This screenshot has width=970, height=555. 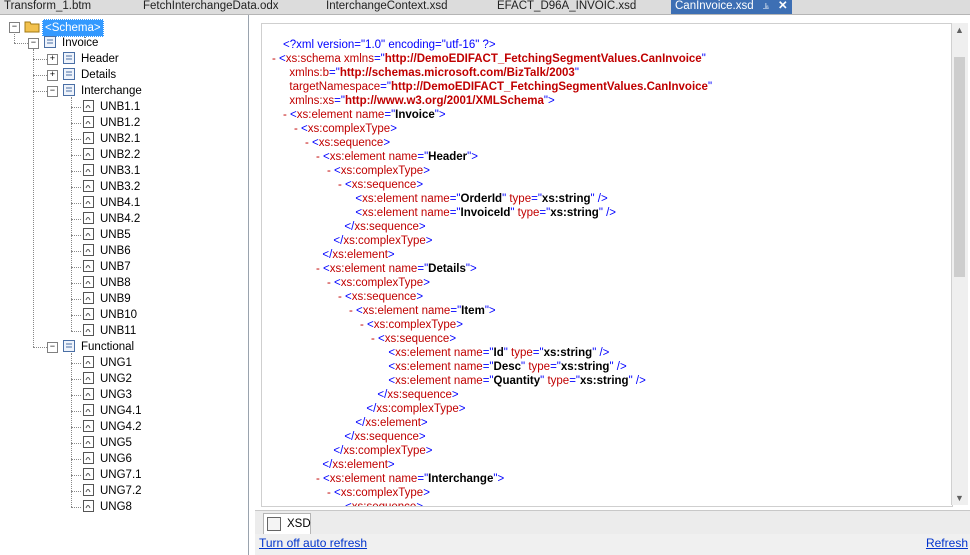 What do you see at coordinates (384, 297) in the screenshot?
I see `xml-line-text: <xs:sequence>` at bounding box center [384, 297].